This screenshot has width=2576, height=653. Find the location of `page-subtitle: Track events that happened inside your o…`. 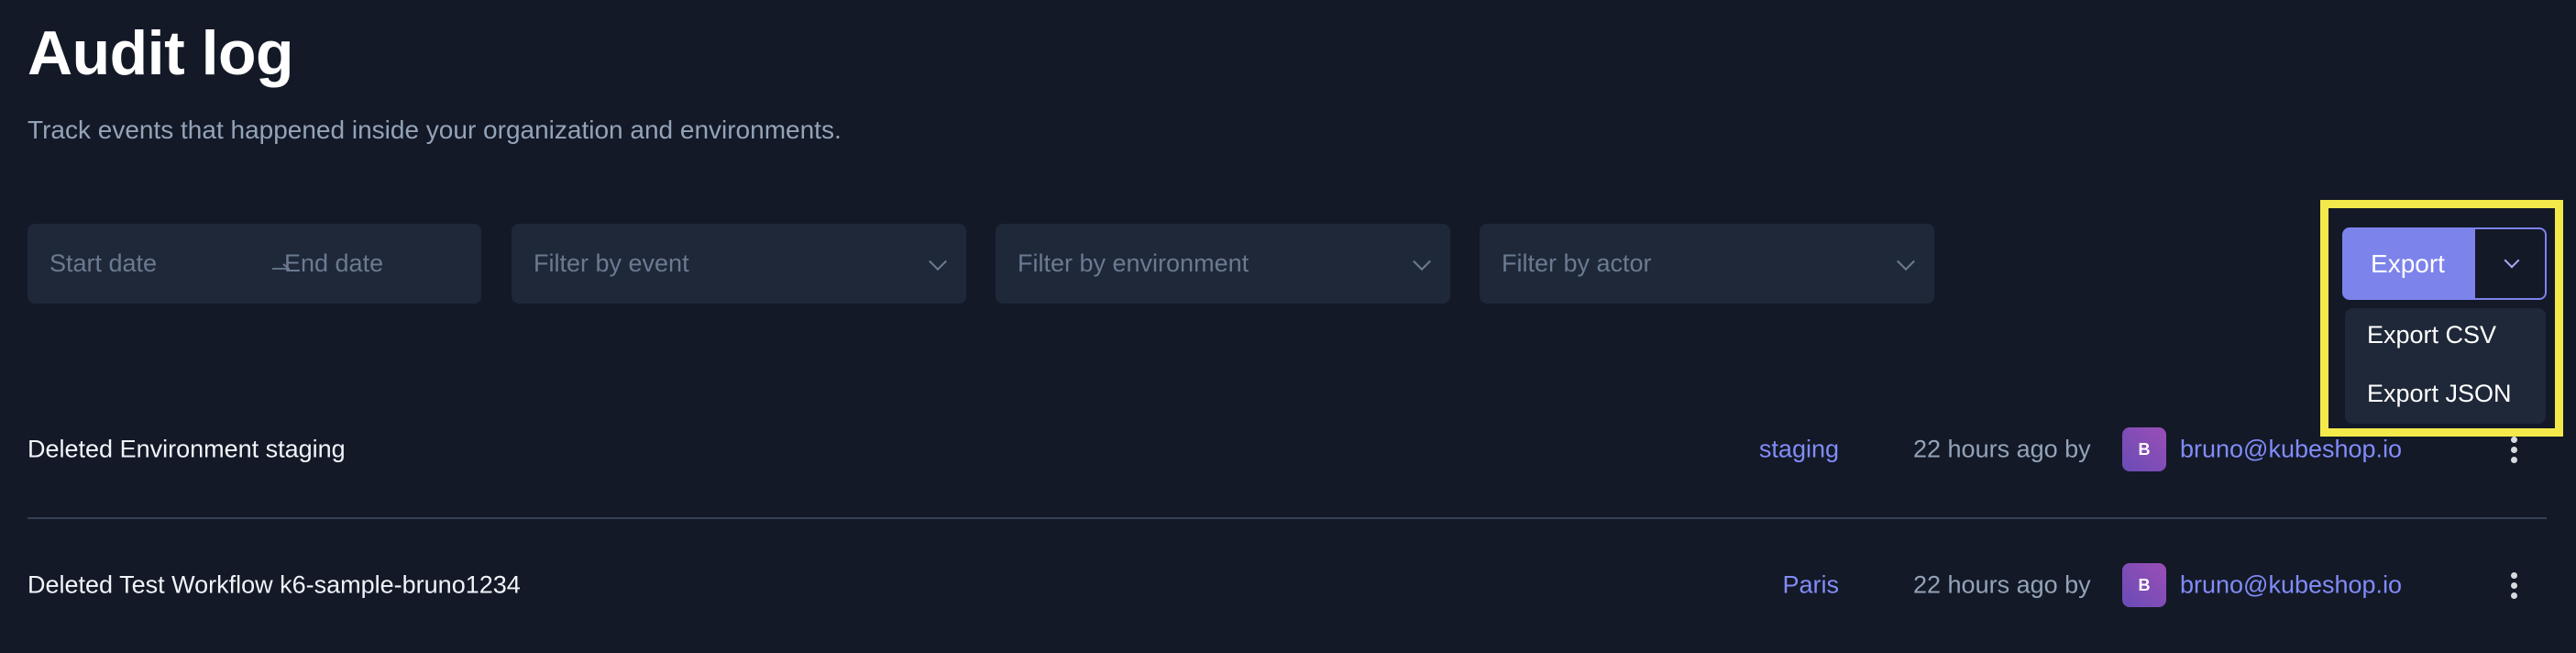

page-subtitle: Track events that happened inside your o… is located at coordinates (435, 130).